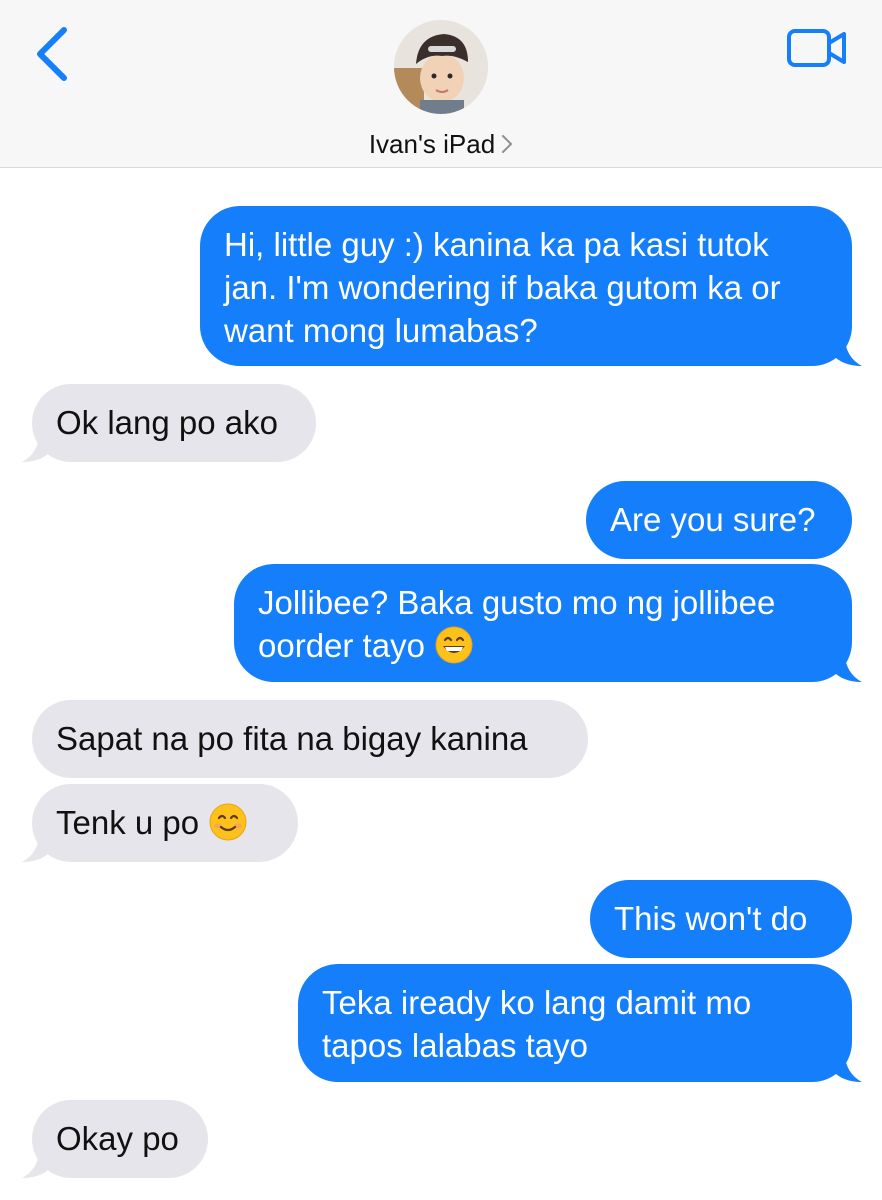 The height and width of the screenshot is (1200, 882). I want to click on message-received: Sapat na po fita na bigay kanina, so click(310, 739).